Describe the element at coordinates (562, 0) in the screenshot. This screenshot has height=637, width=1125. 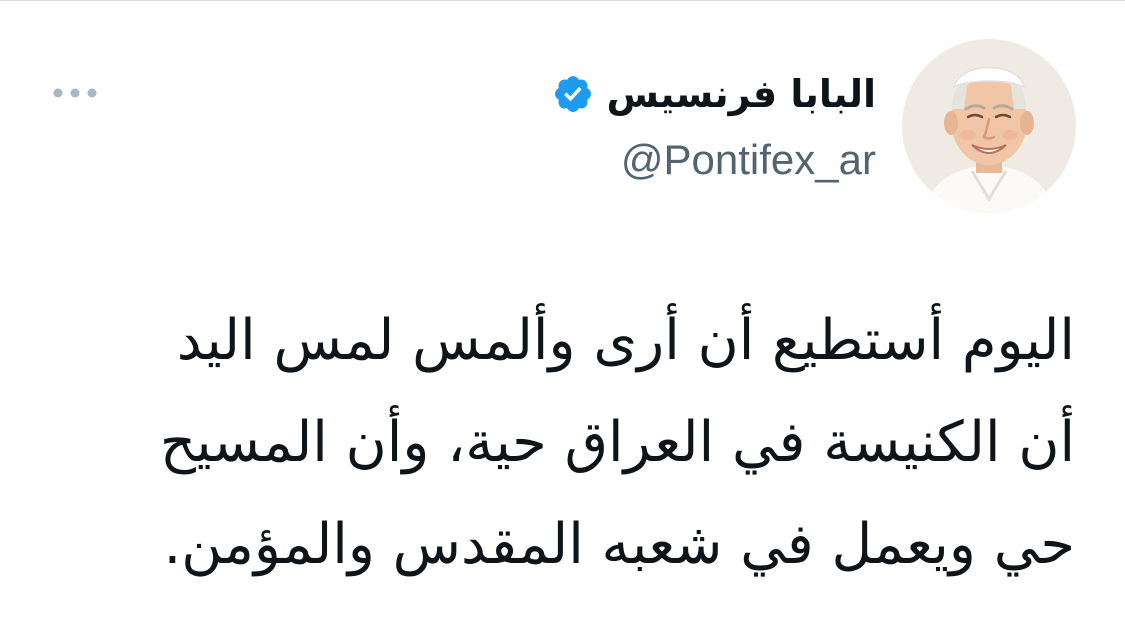
I see `top-divider` at that location.